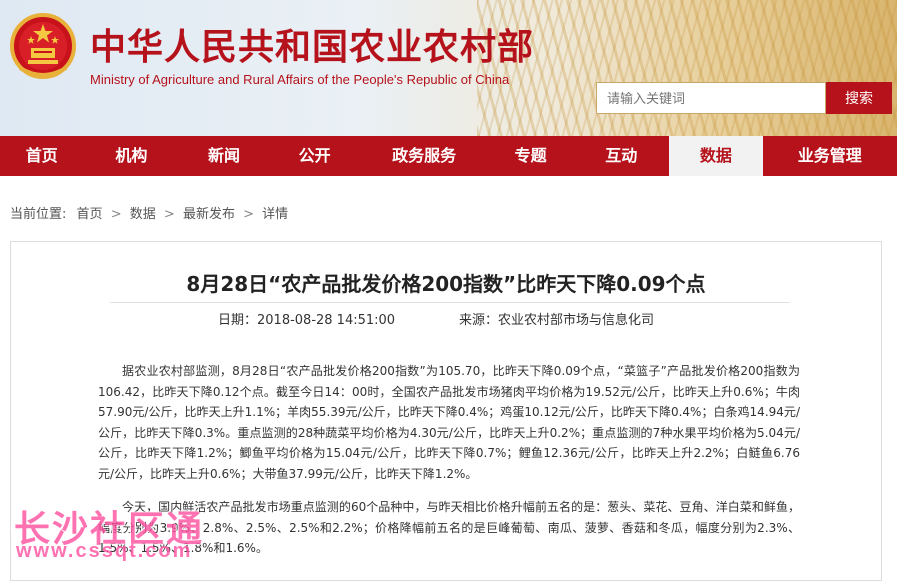 This screenshot has height=581, width=897. I want to click on search-input, so click(711, 98).